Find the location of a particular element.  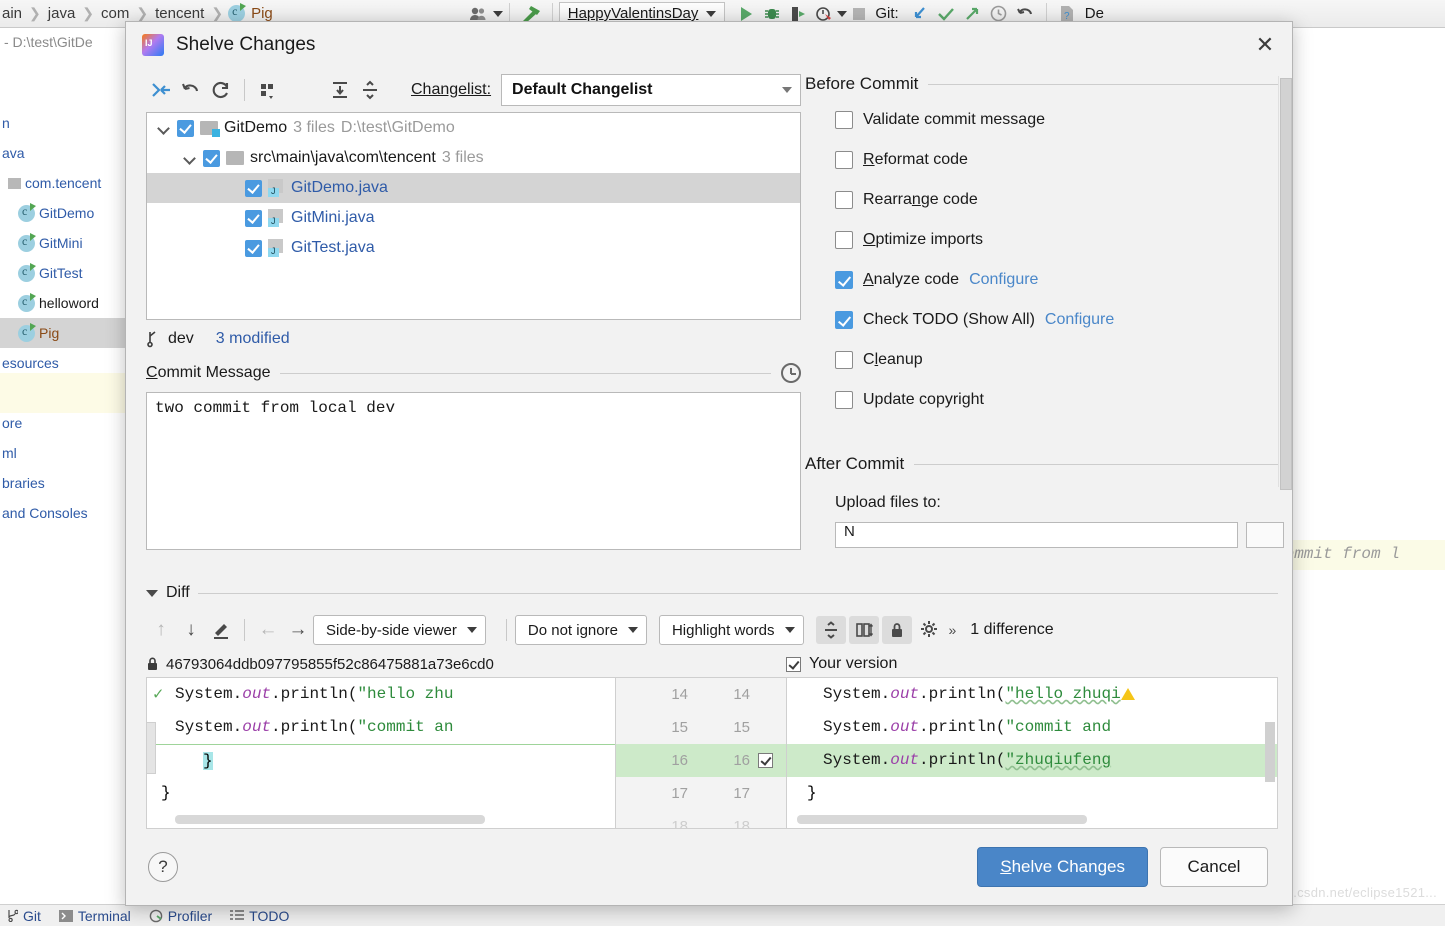

gutter-accept-checkbox is located at coordinates (765, 760).